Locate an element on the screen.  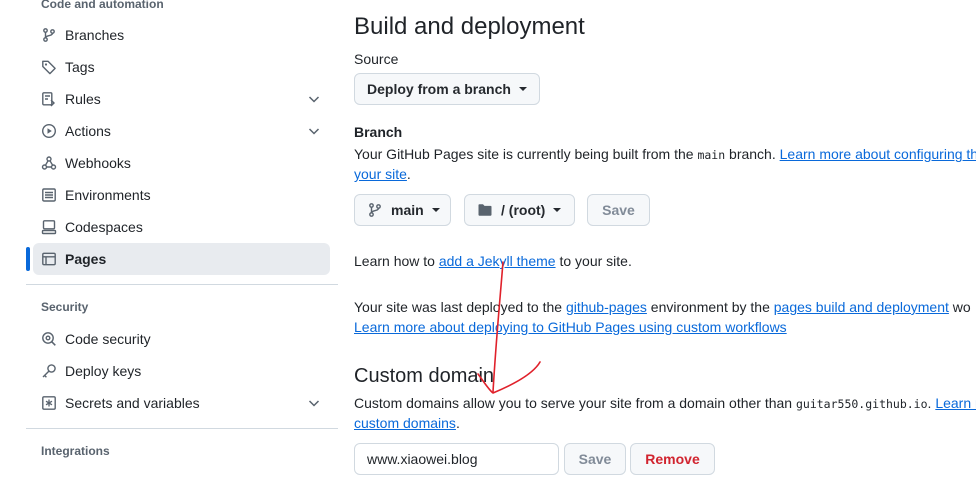
custom-domain-input is located at coordinates (456, 459).